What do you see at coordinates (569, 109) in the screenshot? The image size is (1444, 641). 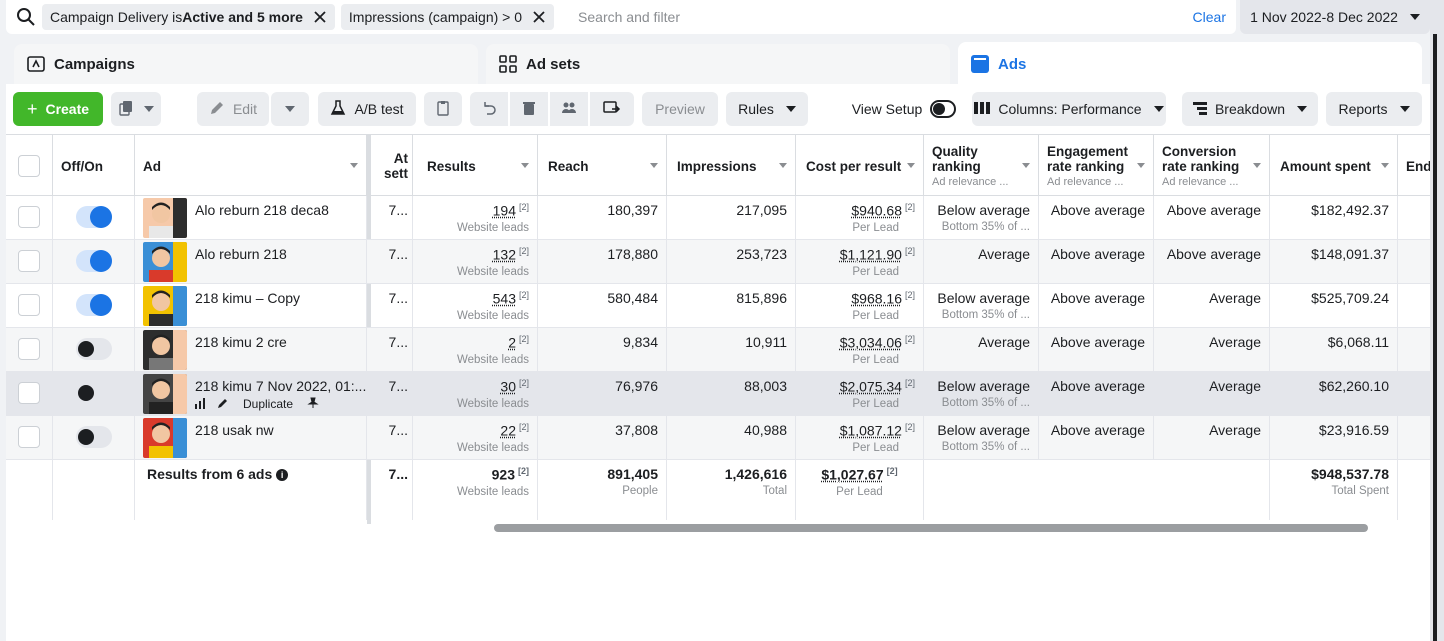 I see `audience-button` at bounding box center [569, 109].